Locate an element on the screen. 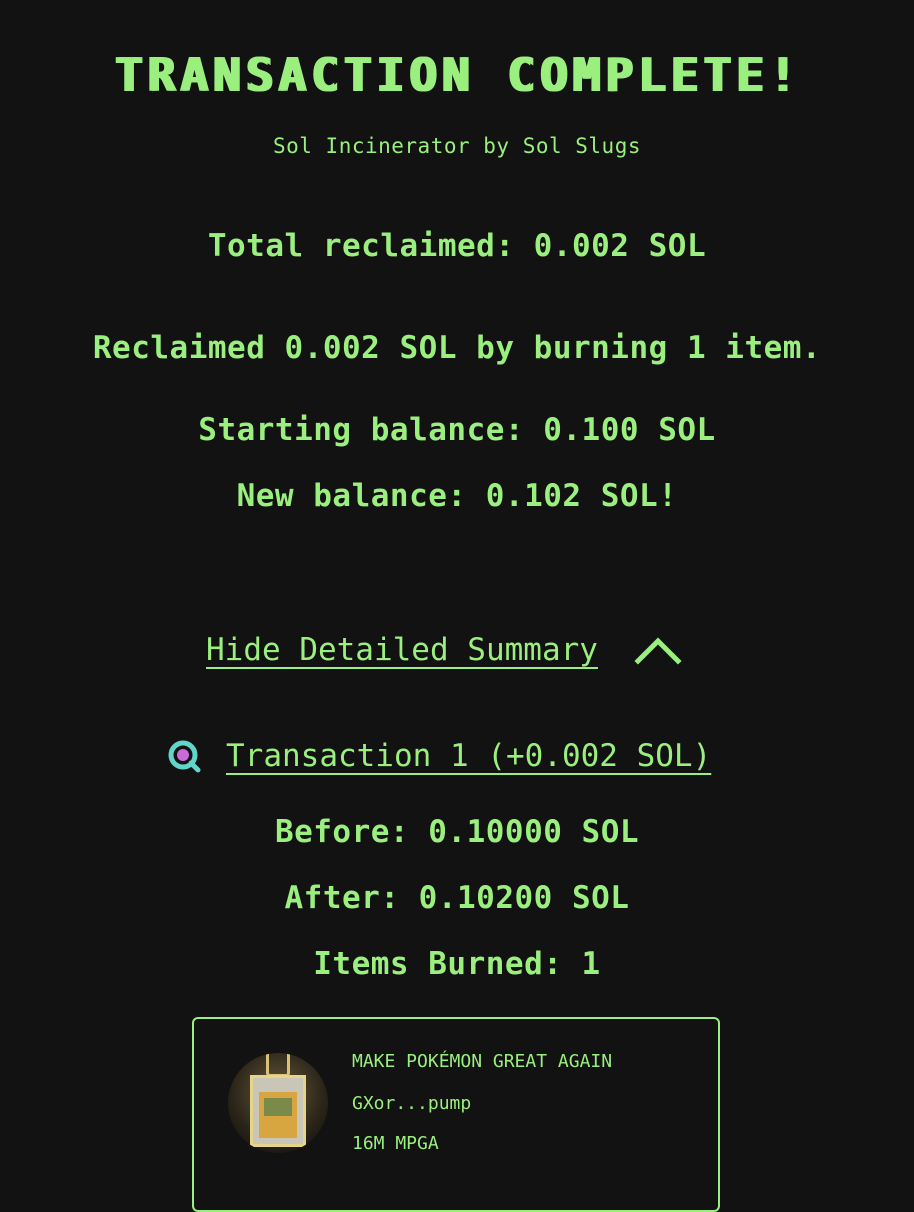  new-balance: New balance: 0.102 SOL! is located at coordinates (457, 496).